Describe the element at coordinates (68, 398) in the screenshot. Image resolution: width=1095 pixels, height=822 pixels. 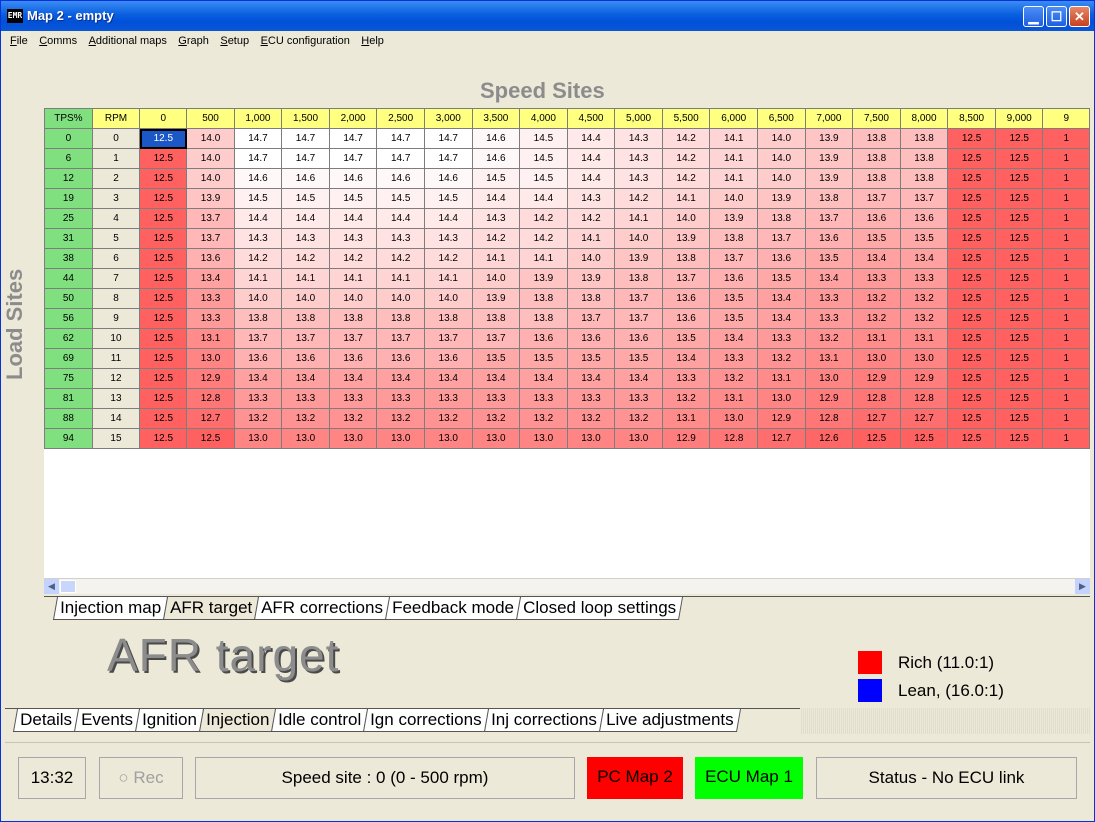
I see `load-site-tps: 81` at that location.